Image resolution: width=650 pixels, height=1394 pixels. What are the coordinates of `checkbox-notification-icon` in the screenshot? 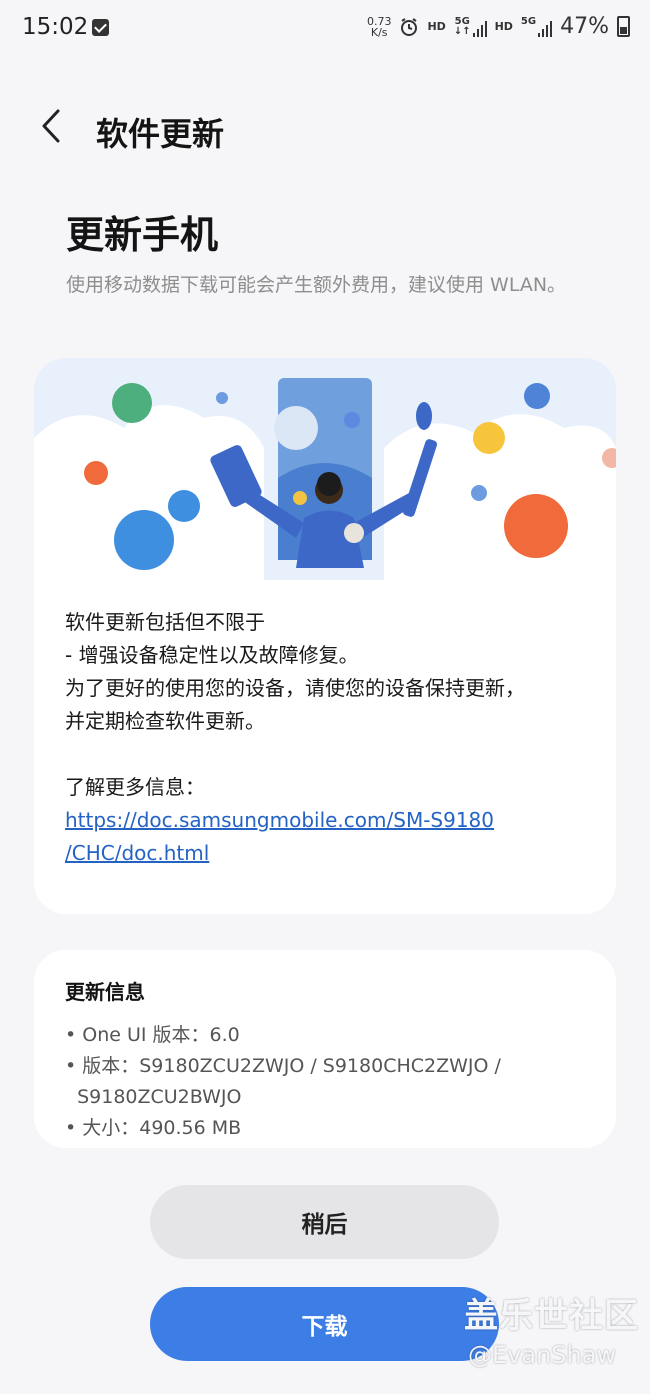 It's located at (100, 27).